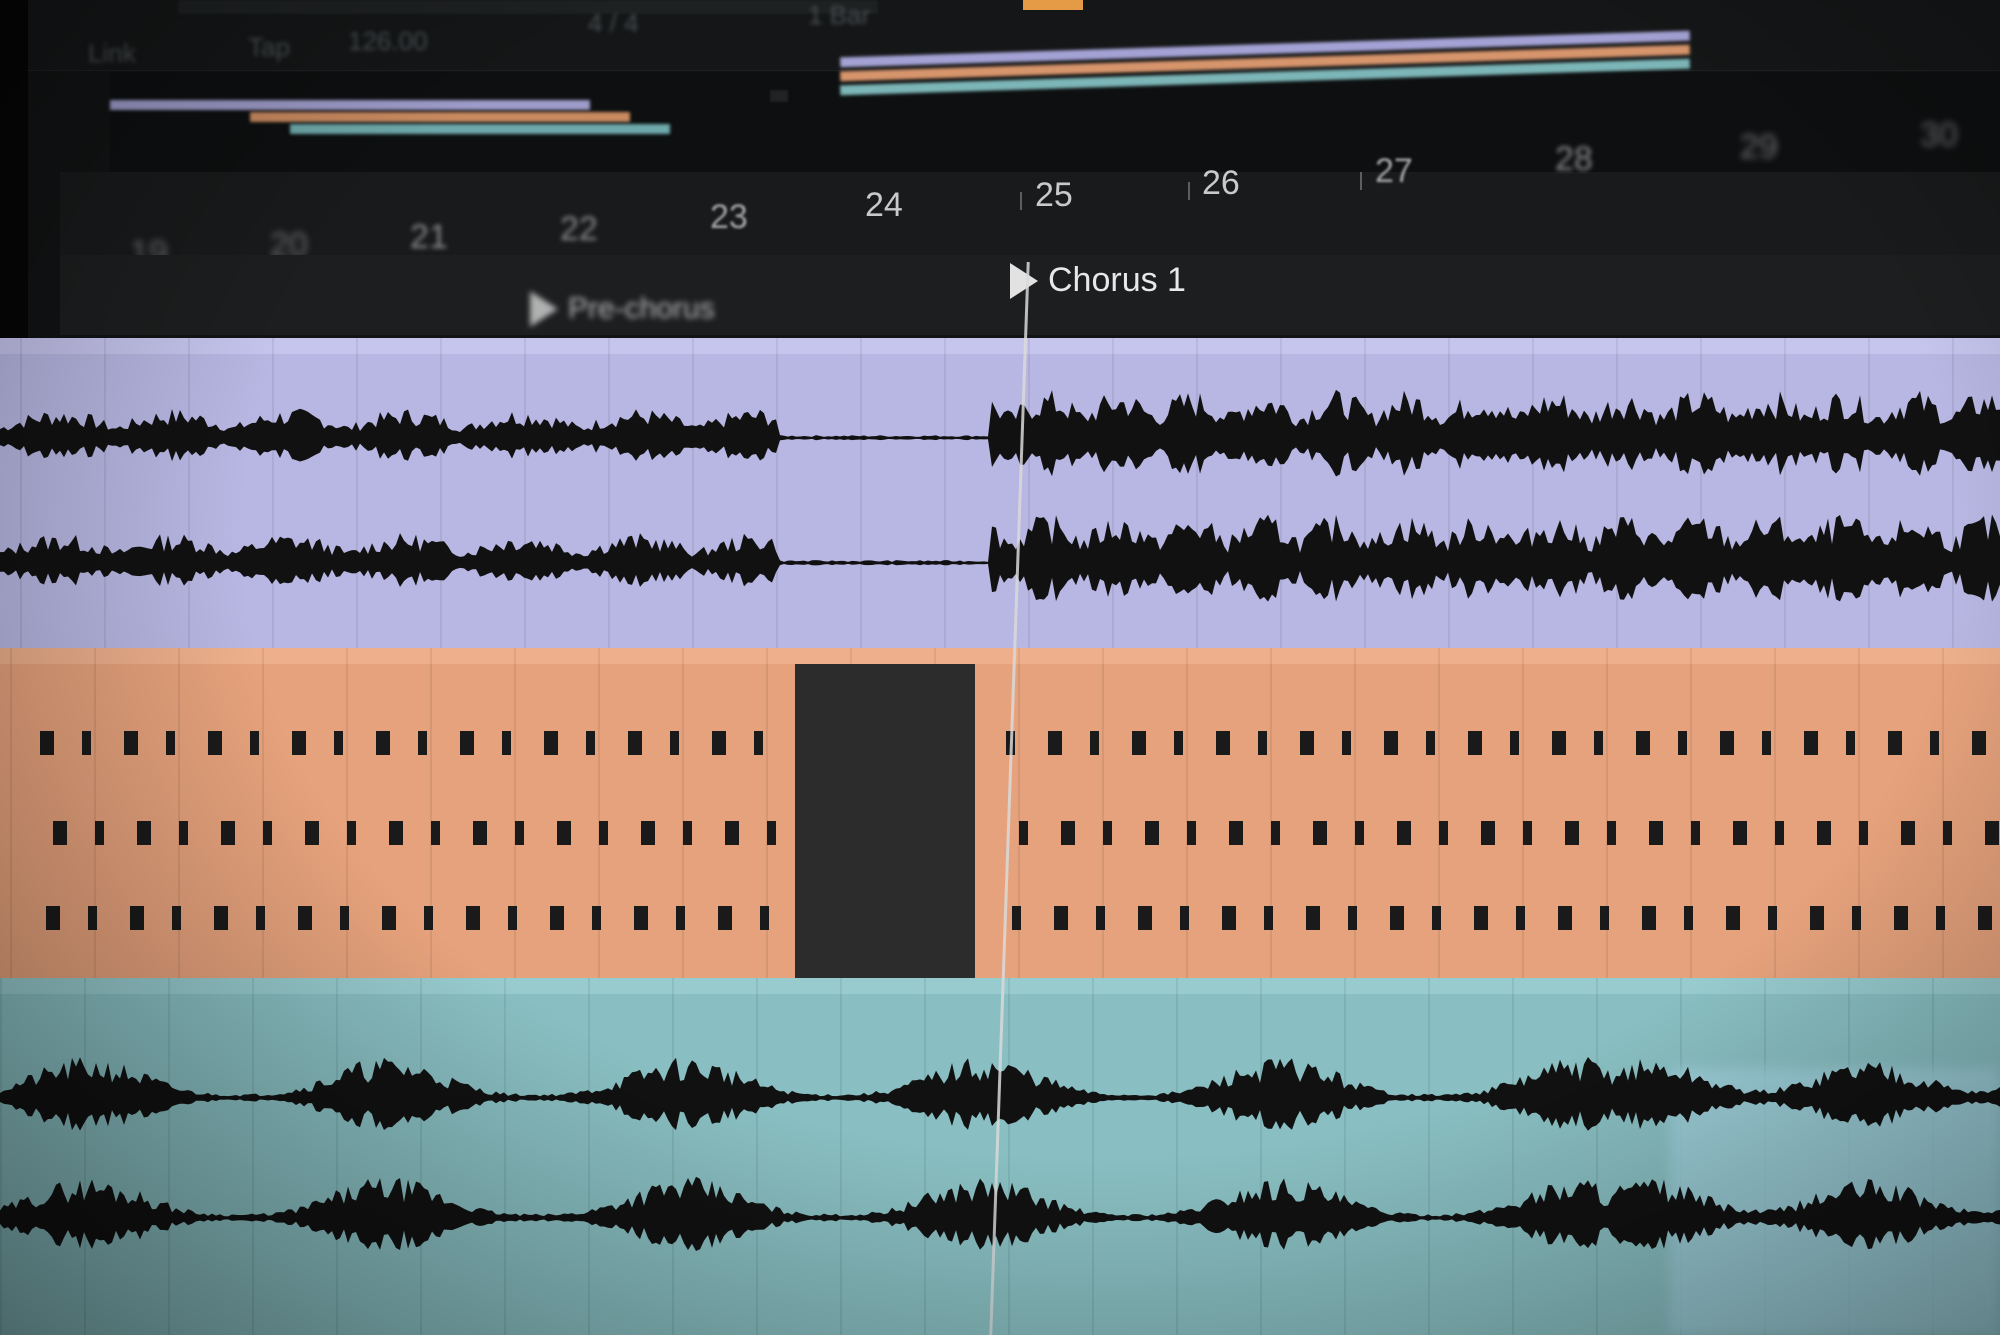 This screenshot has width=2000, height=1335. I want to click on locator-chorus-1: Chorus 1, so click(1098, 280).